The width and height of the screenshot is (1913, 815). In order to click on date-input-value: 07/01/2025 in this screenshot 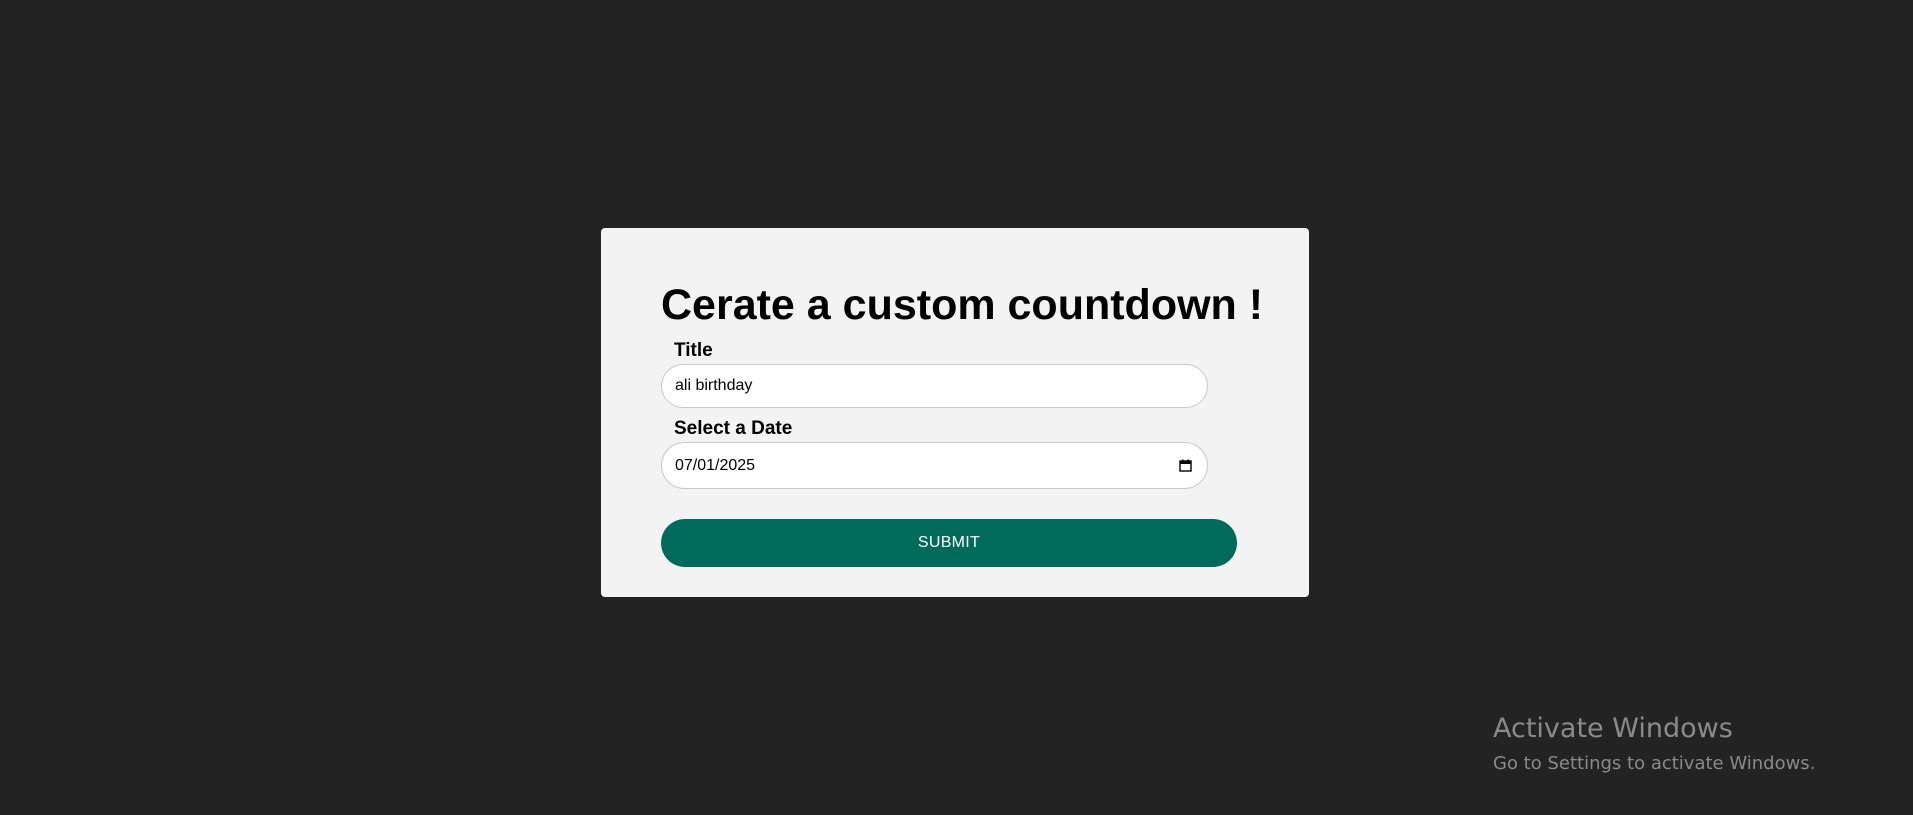, I will do `click(715, 465)`.